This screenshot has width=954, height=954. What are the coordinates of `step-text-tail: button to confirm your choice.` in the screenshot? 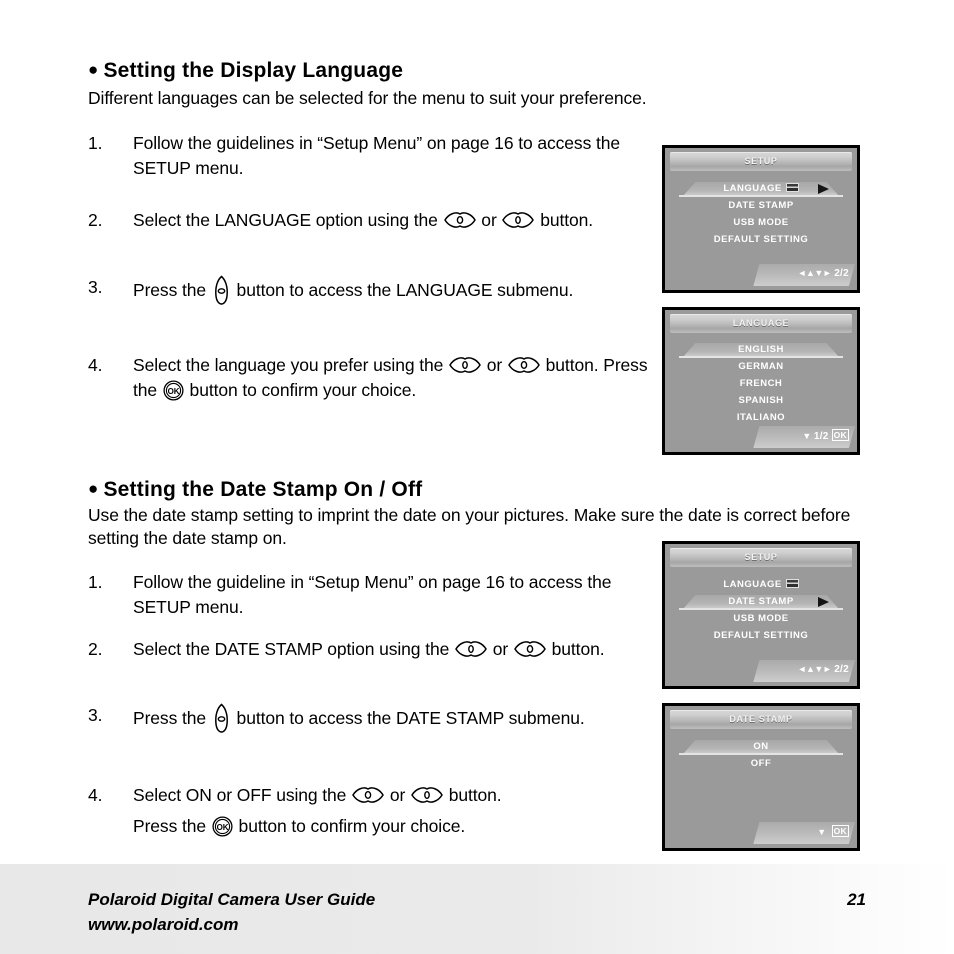 It's located at (300, 390).